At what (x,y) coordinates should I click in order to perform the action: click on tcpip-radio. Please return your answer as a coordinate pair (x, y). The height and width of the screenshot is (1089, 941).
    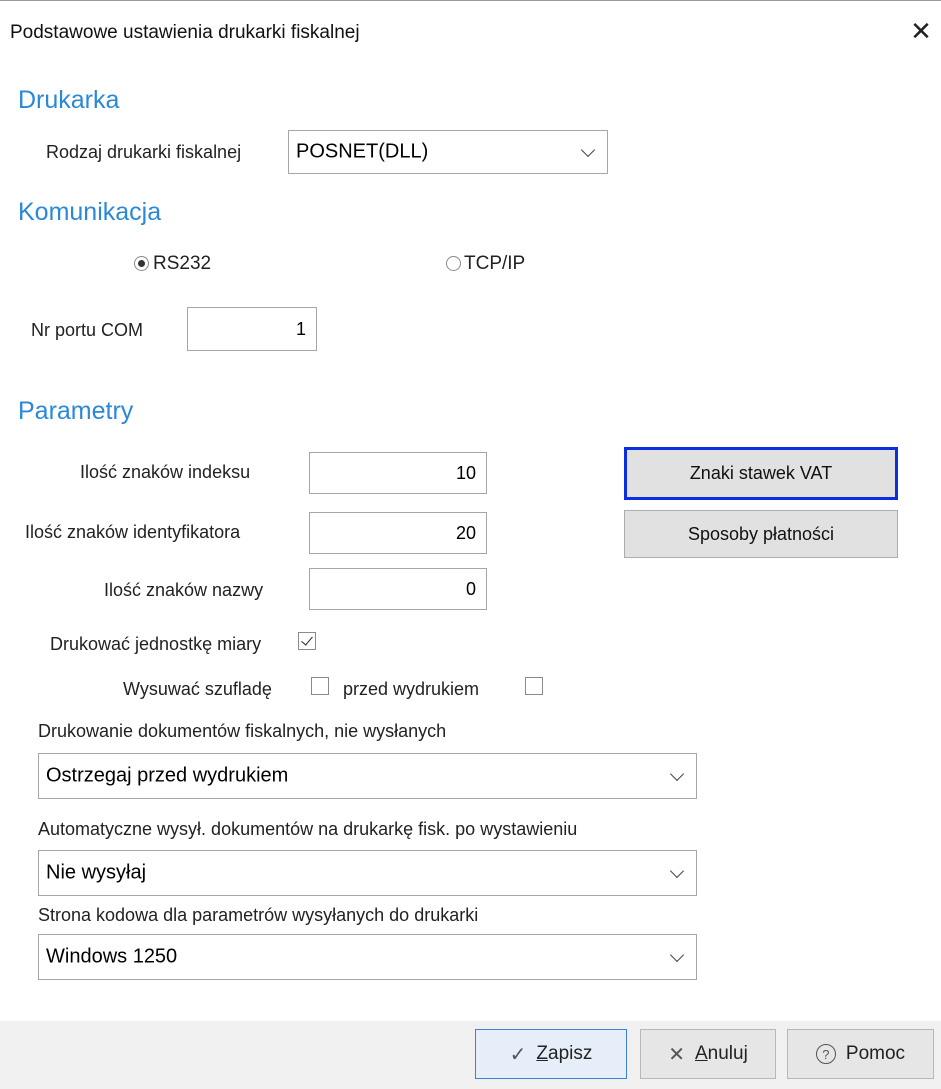
    Looking at the image, I should click on (453, 263).